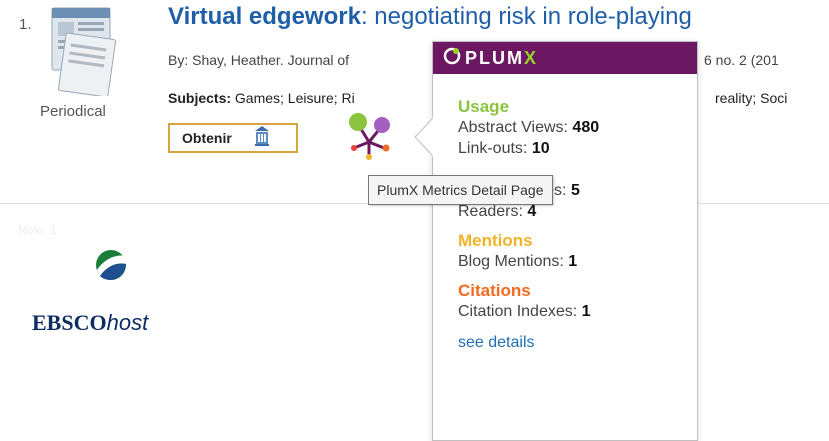 This screenshot has width=829, height=441. I want to click on metric-citation-indexes: Citation Indexes: 1, so click(528, 311).